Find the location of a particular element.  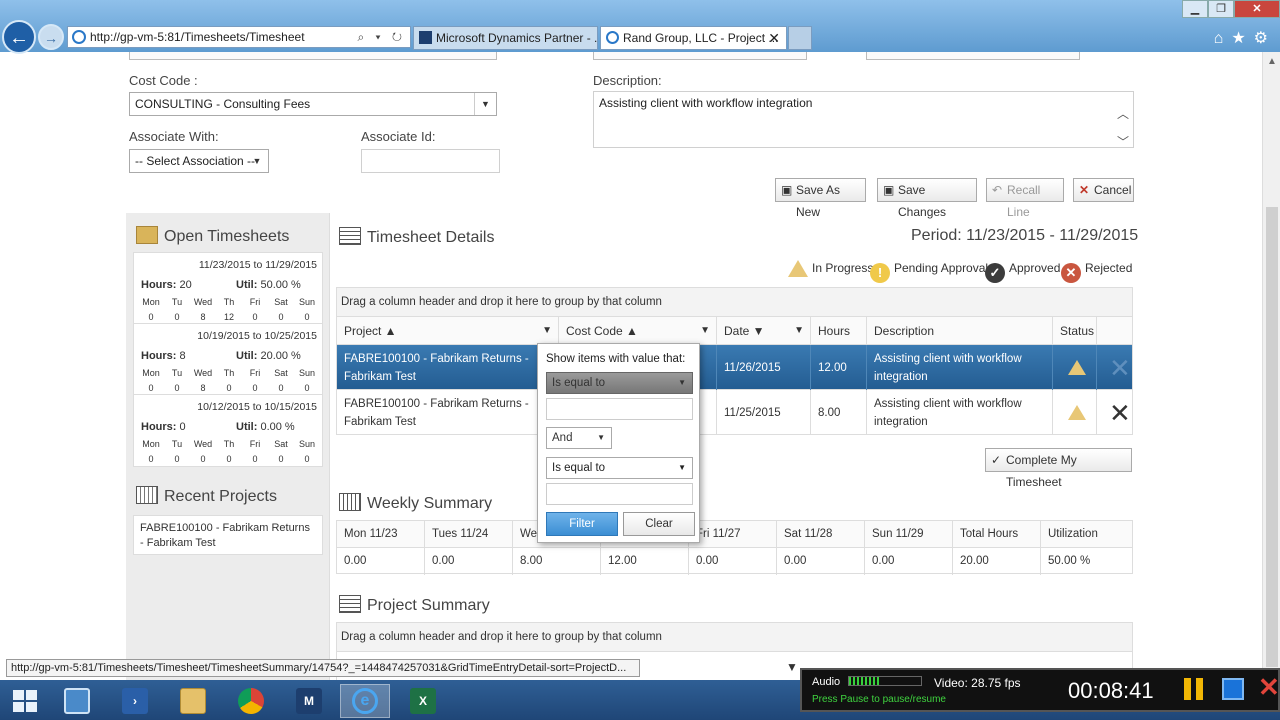

week-value-cell: 50.00 % is located at coordinates (1069, 561).